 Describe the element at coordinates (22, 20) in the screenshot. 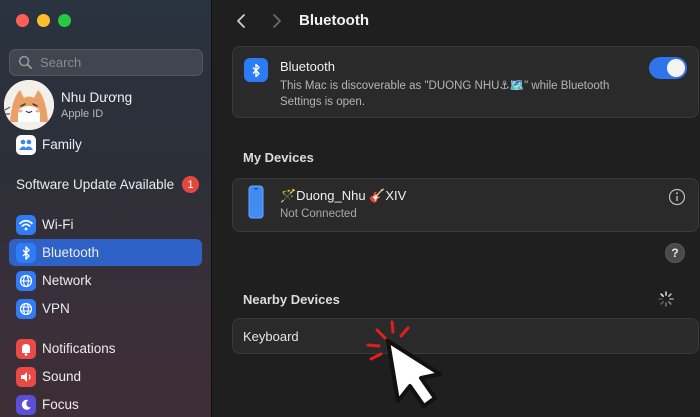

I see `close-window-button` at that location.